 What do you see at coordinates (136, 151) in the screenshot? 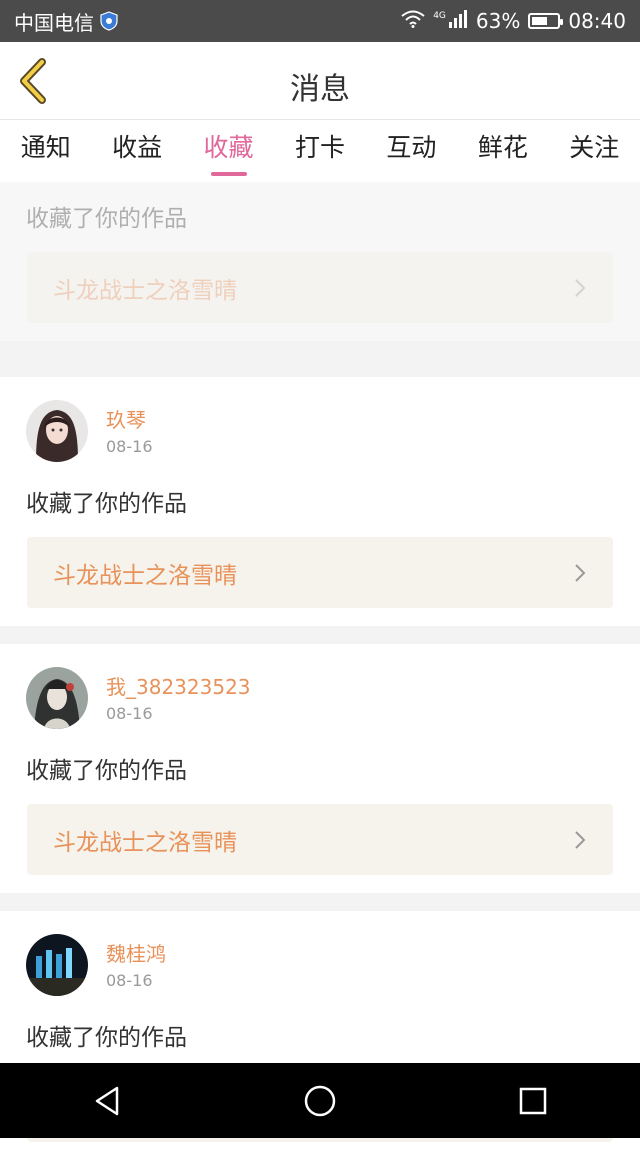
I see `tab-earnings: 收益` at bounding box center [136, 151].